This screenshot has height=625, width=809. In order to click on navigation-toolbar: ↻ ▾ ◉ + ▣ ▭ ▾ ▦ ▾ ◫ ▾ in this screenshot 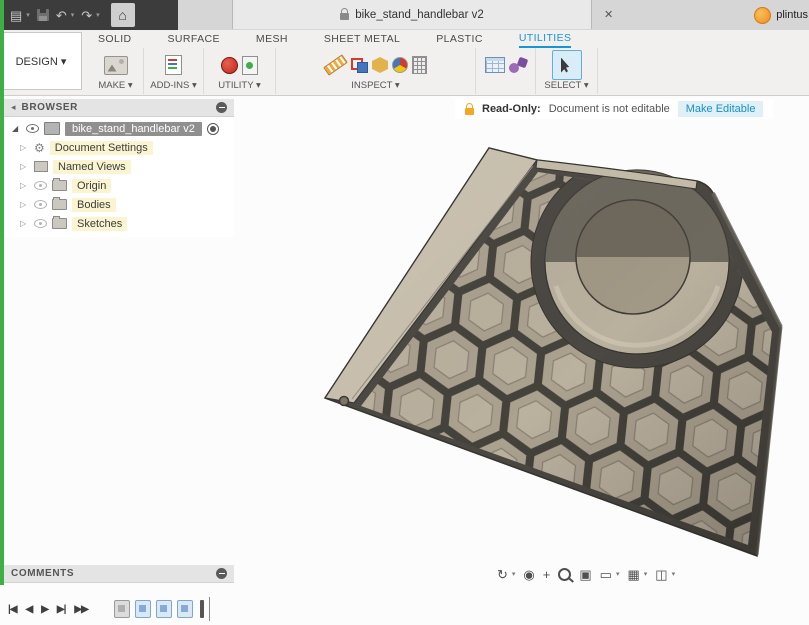, I will do `click(586, 574)`.